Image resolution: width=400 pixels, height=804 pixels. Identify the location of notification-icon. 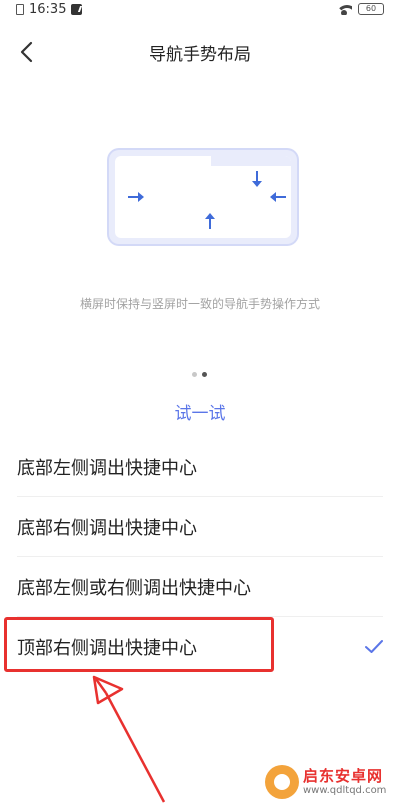
(77, 9).